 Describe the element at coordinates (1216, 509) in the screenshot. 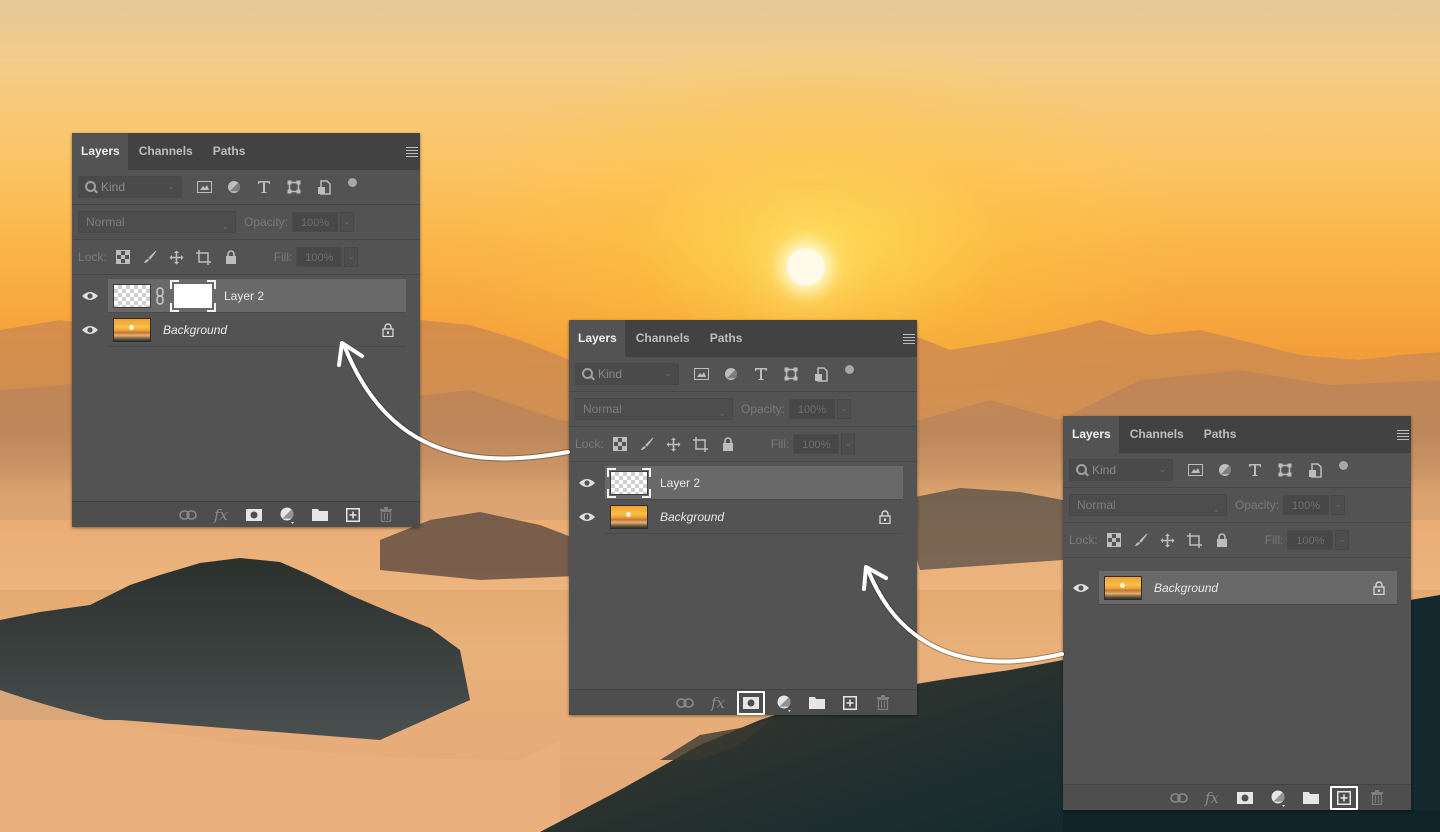

I see `chevron-down-icon: ⌄` at that location.